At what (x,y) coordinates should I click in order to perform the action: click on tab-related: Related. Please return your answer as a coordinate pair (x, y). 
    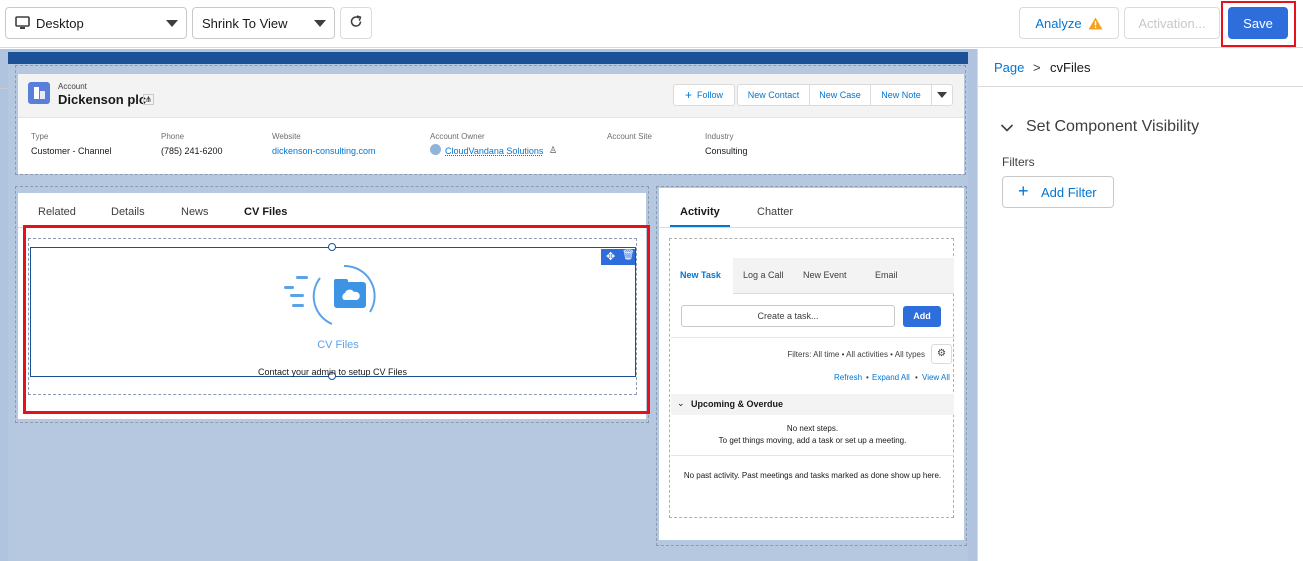
    Looking at the image, I should click on (57, 212).